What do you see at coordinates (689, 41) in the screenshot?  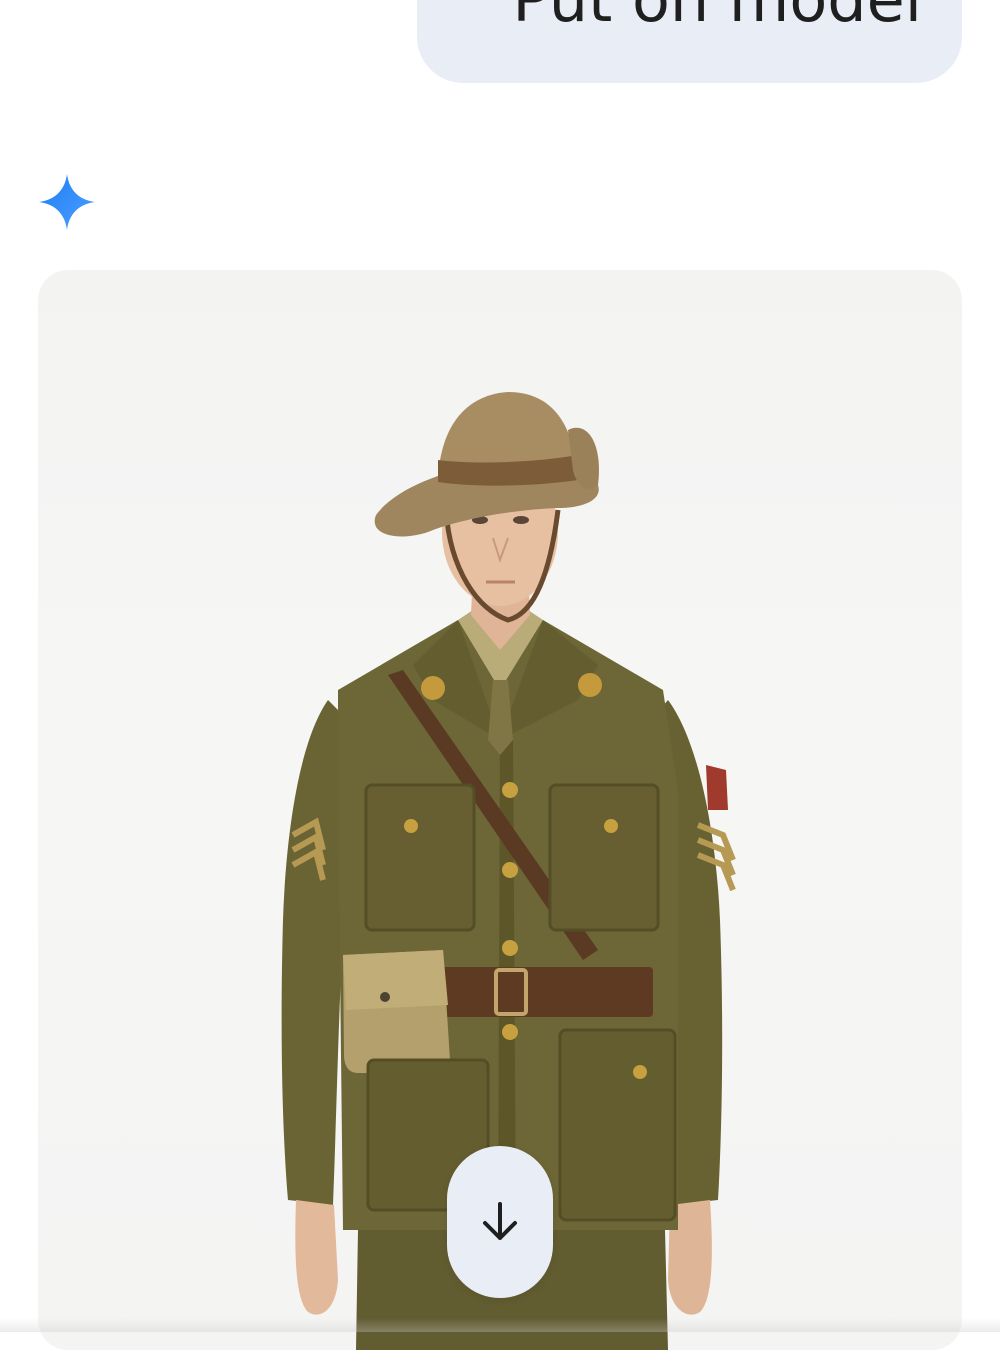 I see `user-message-bubble: Put on model` at bounding box center [689, 41].